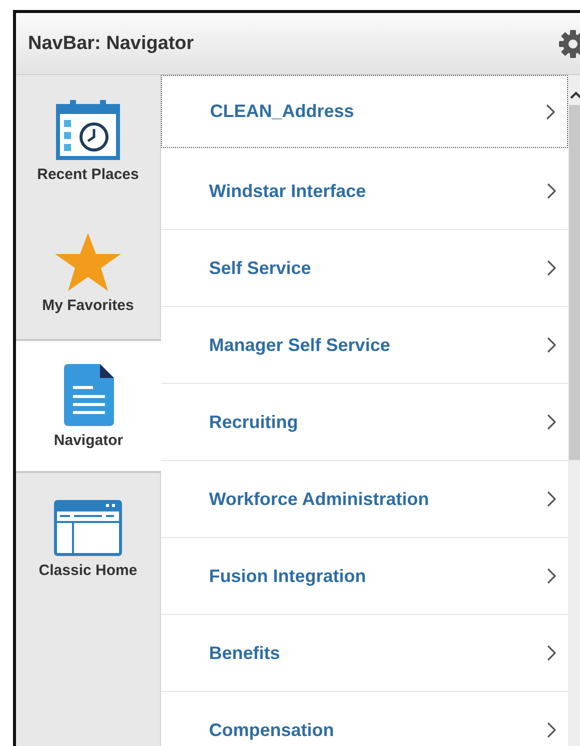 The height and width of the screenshot is (746, 580). I want to click on scrollbar-thumb, so click(574, 282).